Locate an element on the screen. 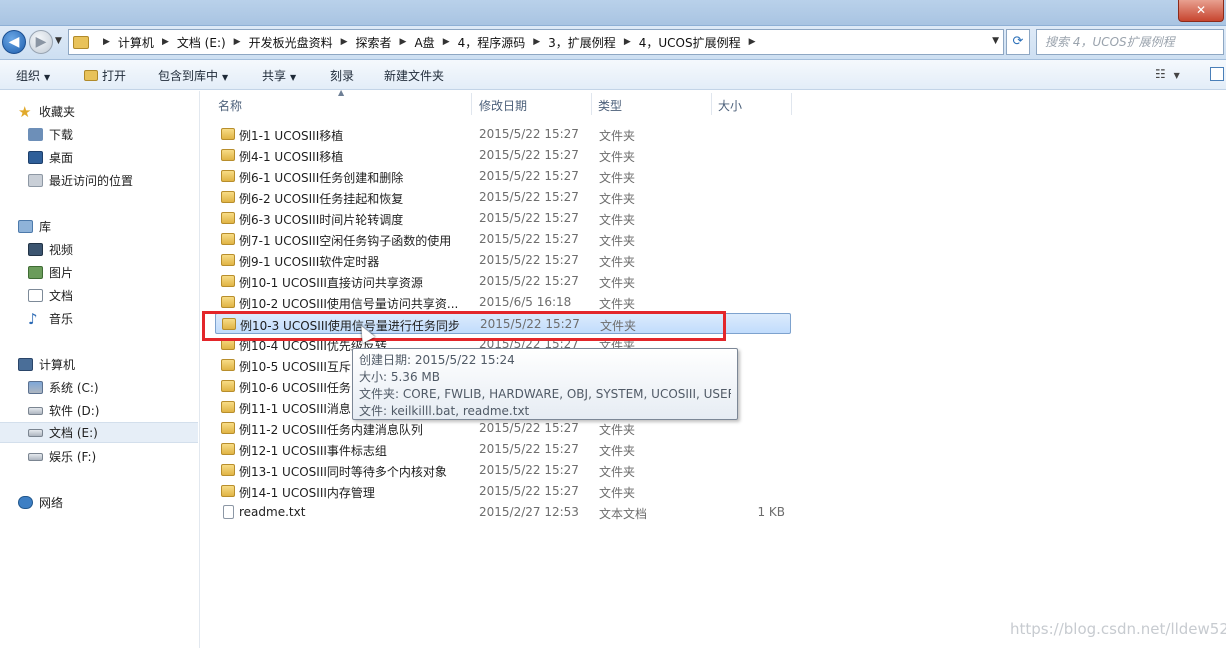 This screenshot has height=648, width=1226. open-button: 打开 is located at coordinates (105, 75).